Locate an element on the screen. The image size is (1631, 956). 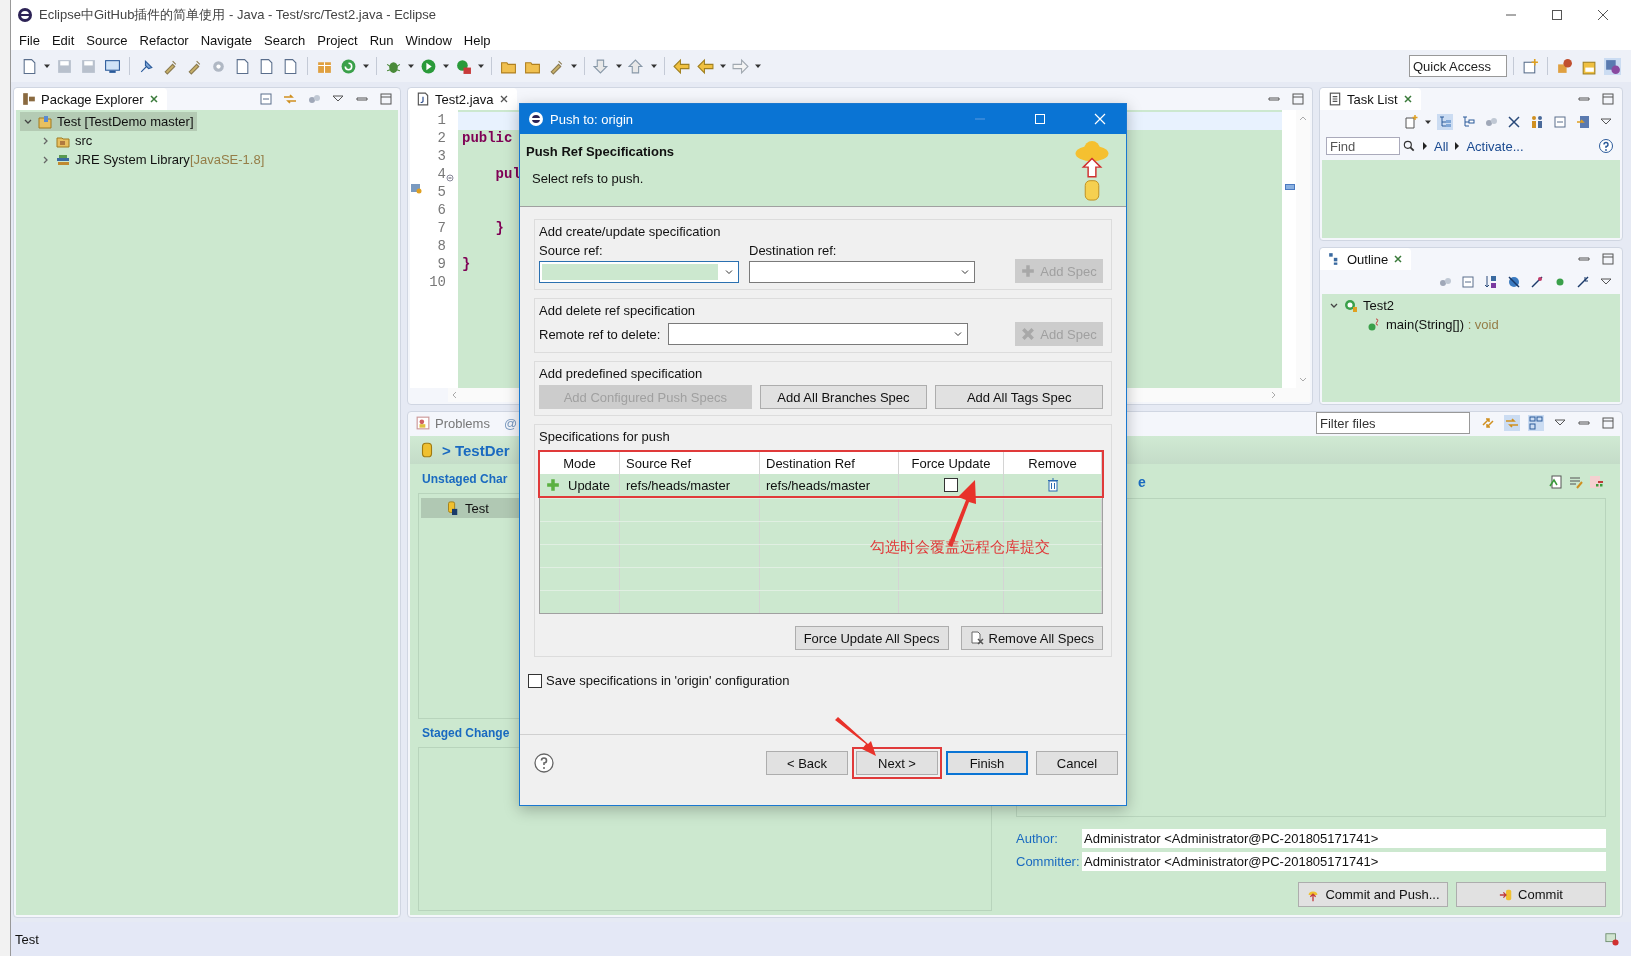
pin-icon is located at coordinates (146, 66).